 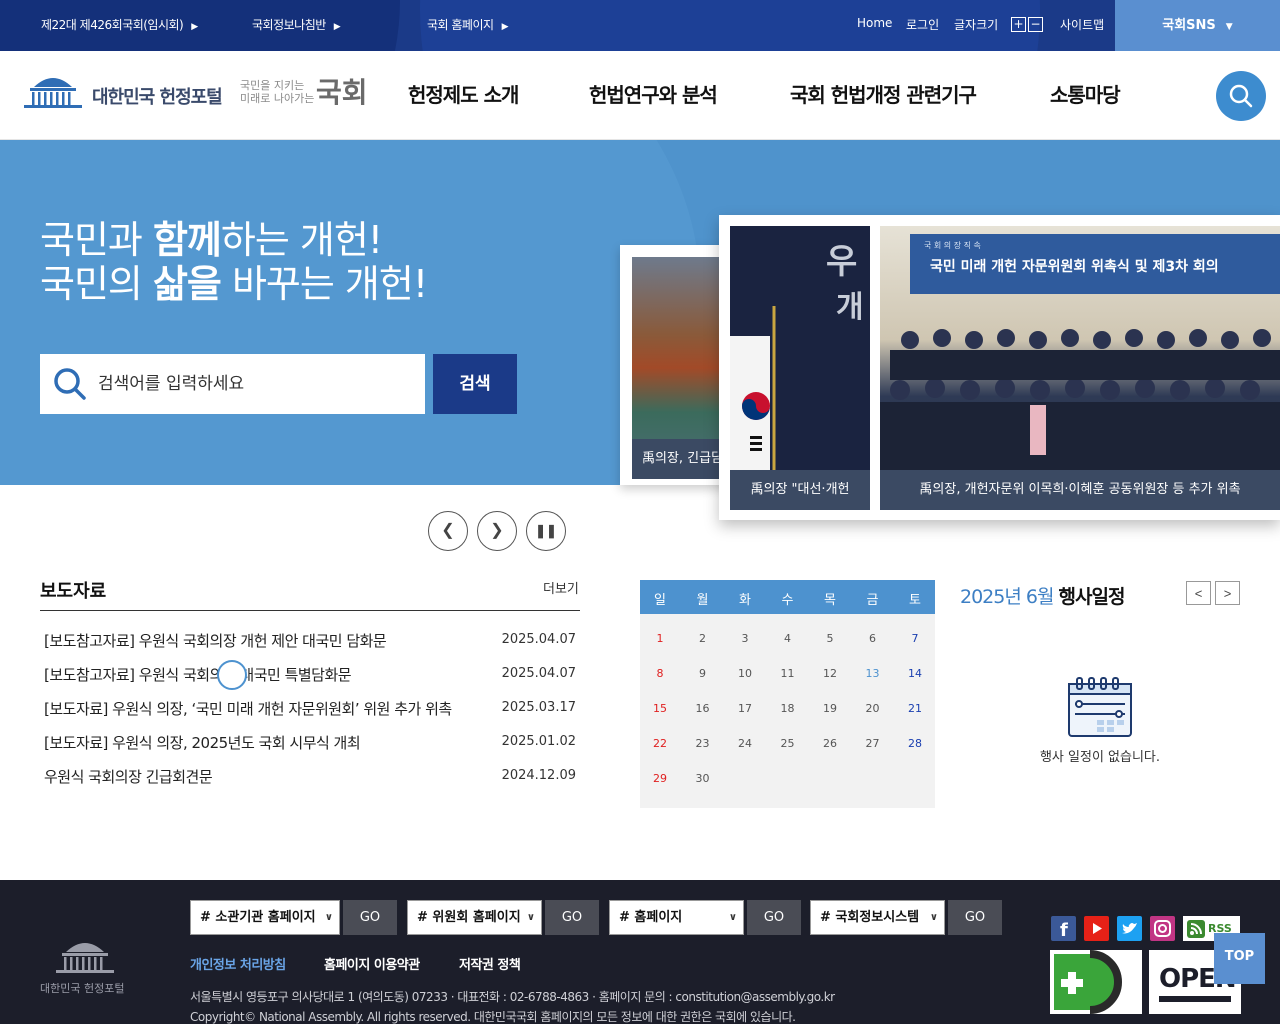 What do you see at coordinates (681, 459) in the screenshot?
I see `slide-caption: 禹의장, 긴급담` at bounding box center [681, 459].